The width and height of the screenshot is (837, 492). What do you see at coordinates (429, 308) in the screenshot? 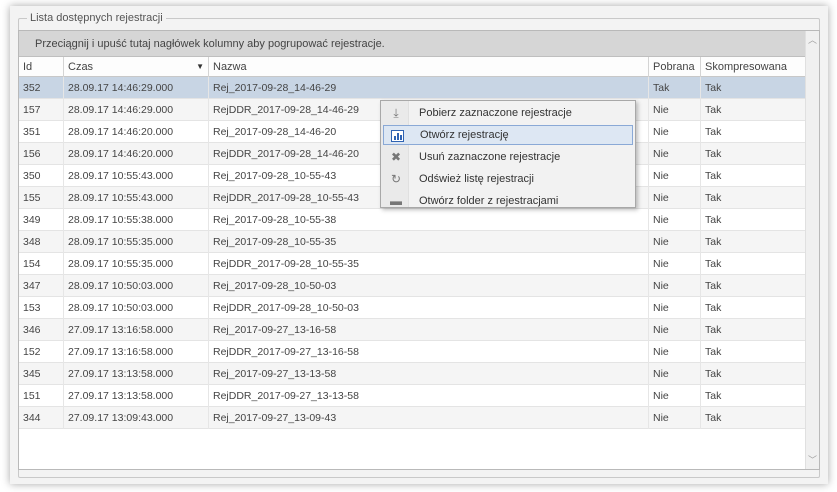
I see `cell-nazwa: RejDDR_2017-09-28_10-50-03` at bounding box center [429, 308].